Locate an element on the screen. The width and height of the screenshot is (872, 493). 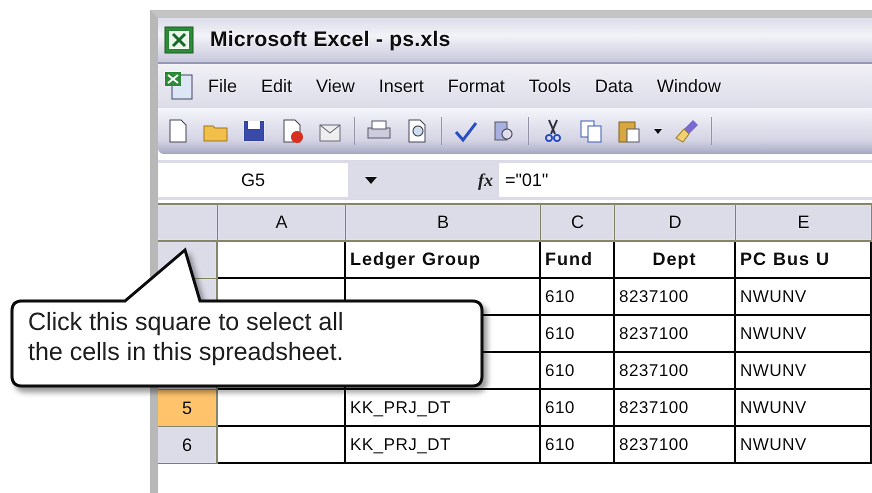
row-header: 6 is located at coordinates (188, 445).